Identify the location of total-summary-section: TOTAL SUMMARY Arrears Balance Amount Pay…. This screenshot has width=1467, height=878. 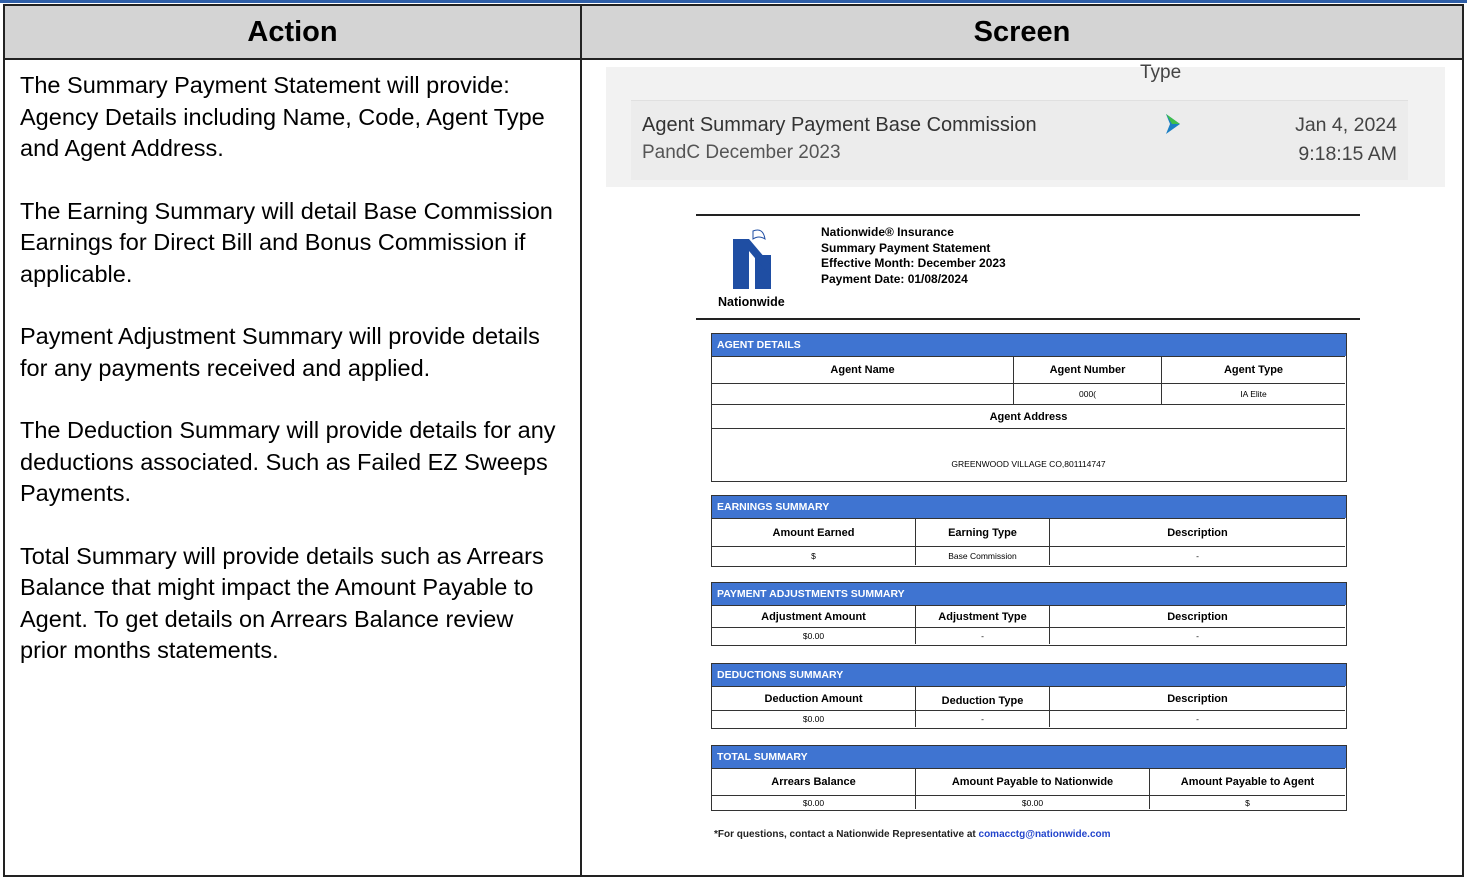
(1029, 778).